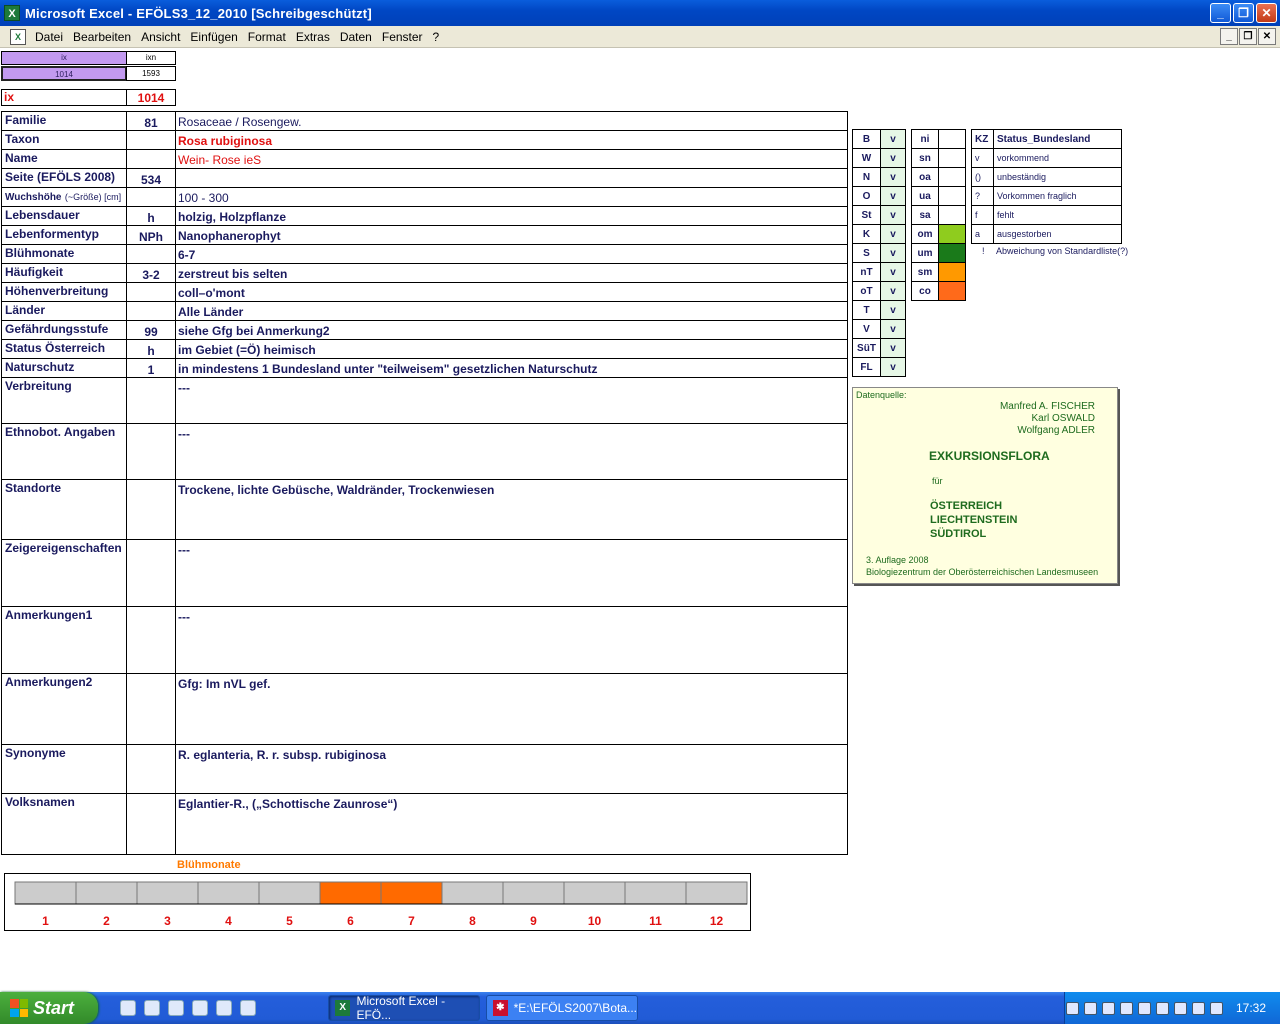 The image size is (1280, 1024). I want to click on minimize-button: _, so click(1220, 13).